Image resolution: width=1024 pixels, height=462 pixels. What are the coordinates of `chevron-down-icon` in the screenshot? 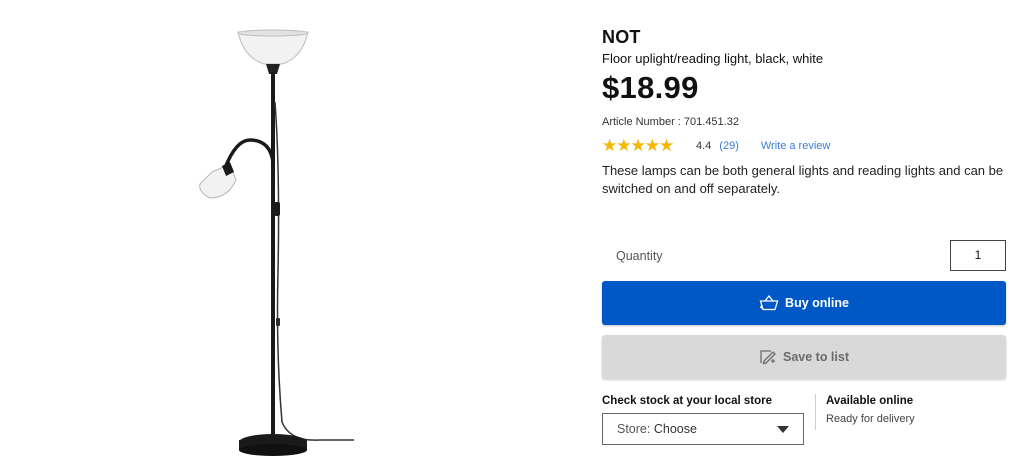 It's located at (783, 429).